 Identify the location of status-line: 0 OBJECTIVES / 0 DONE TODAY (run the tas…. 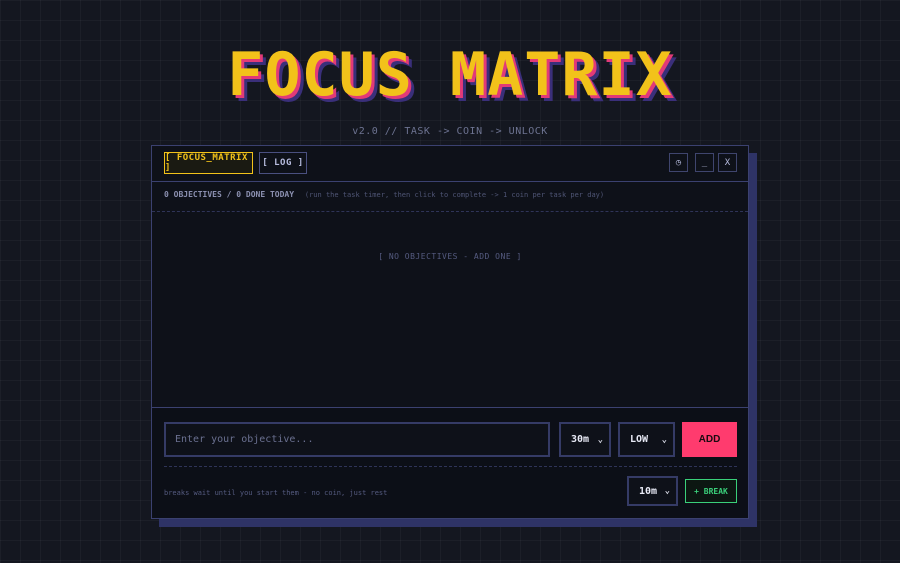
(384, 194).